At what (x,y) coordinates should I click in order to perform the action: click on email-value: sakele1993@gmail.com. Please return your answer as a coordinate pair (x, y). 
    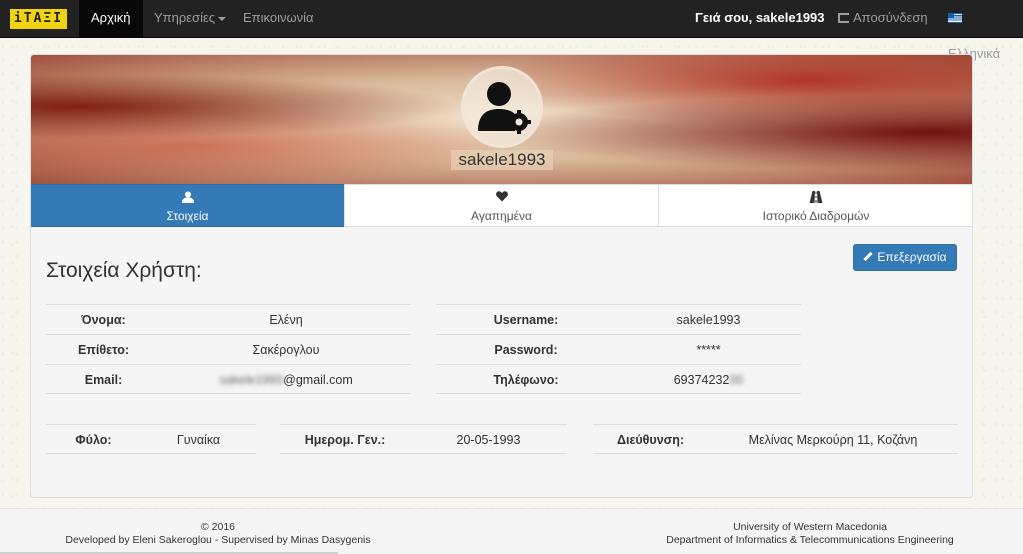
    Looking at the image, I should click on (286, 379).